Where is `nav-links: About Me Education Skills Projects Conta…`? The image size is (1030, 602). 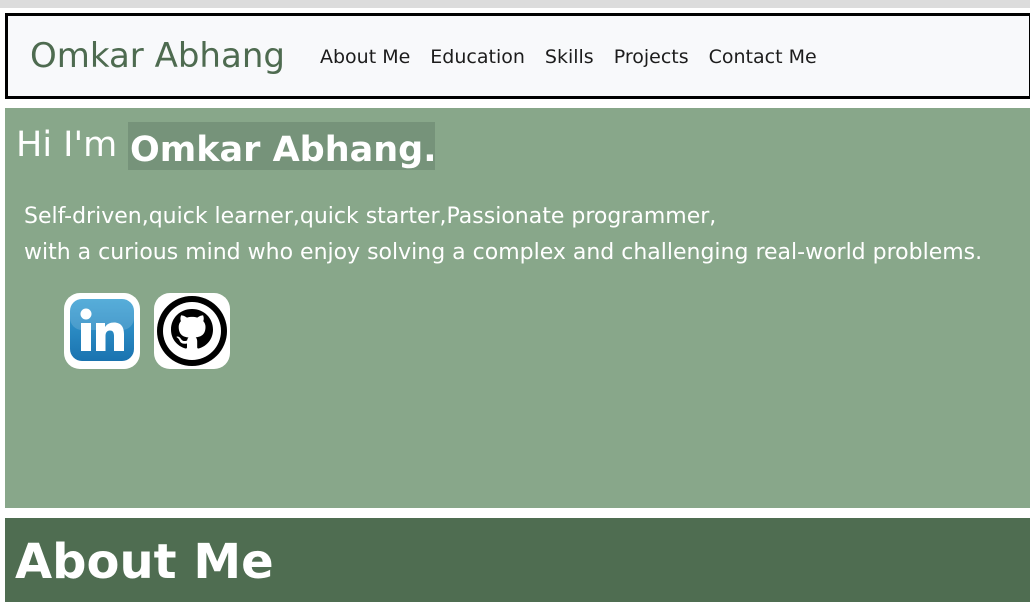
nav-links: About Me Education Skills Projects Conta… is located at coordinates (578, 57).